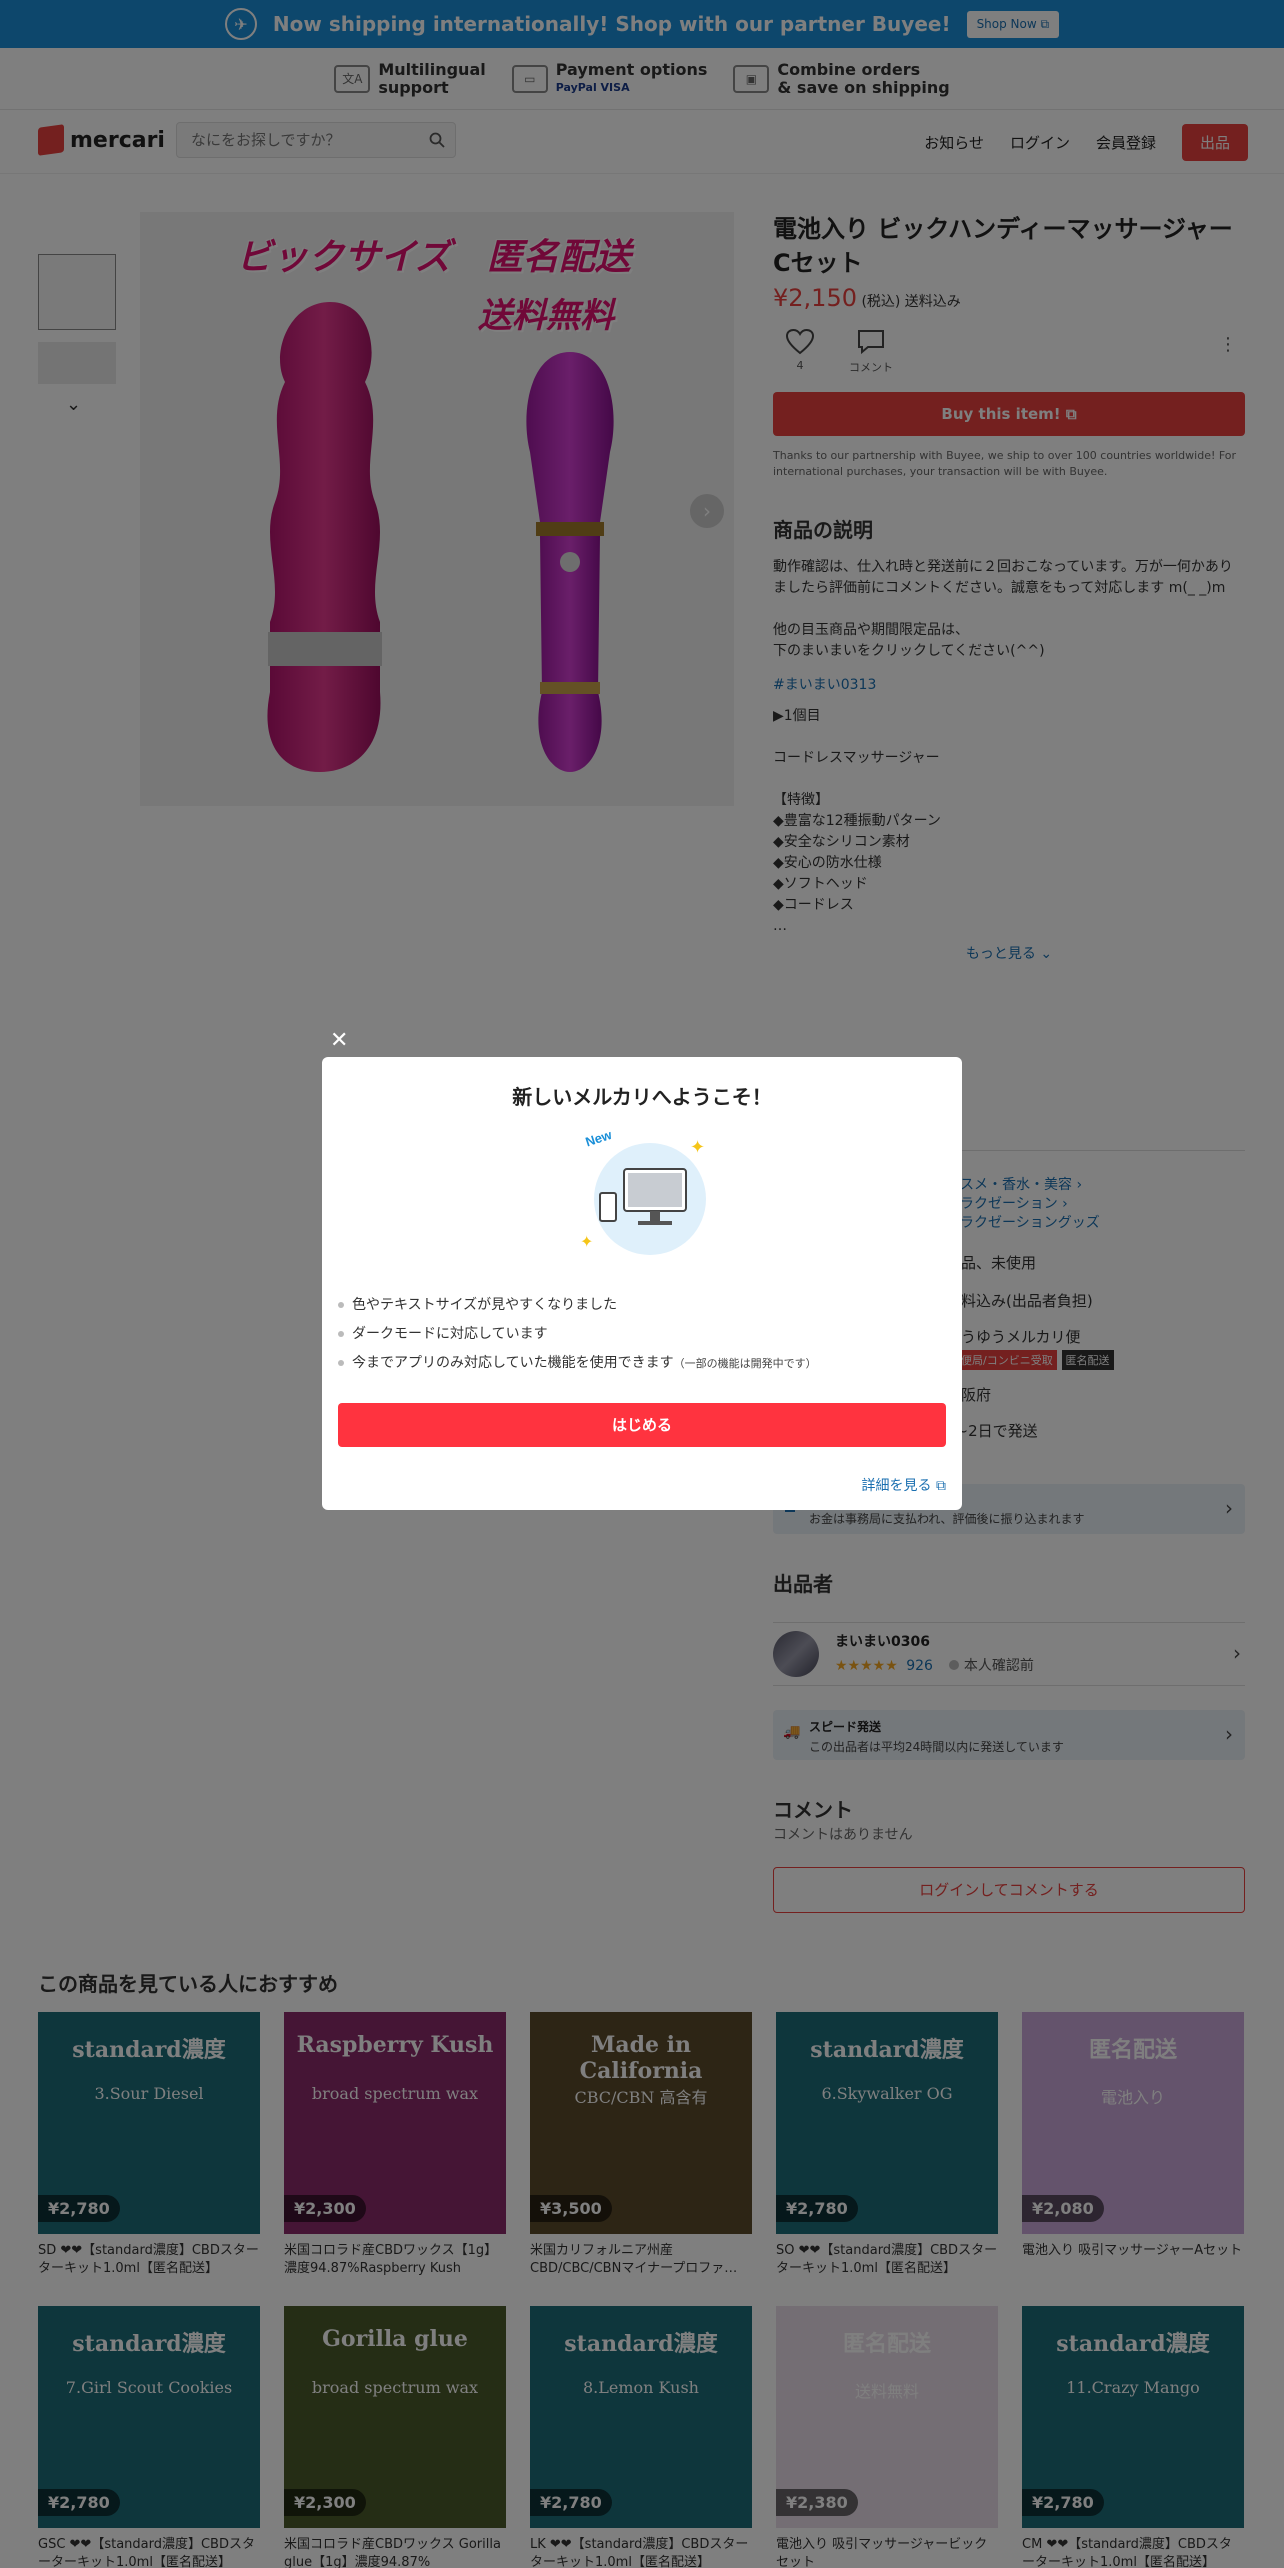 This screenshot has width=1284, height=2568. Describe the element at coordinates (643, 1191) in the screenshot. I see `new-devices-illustration: New ✦ ✦` at that location.